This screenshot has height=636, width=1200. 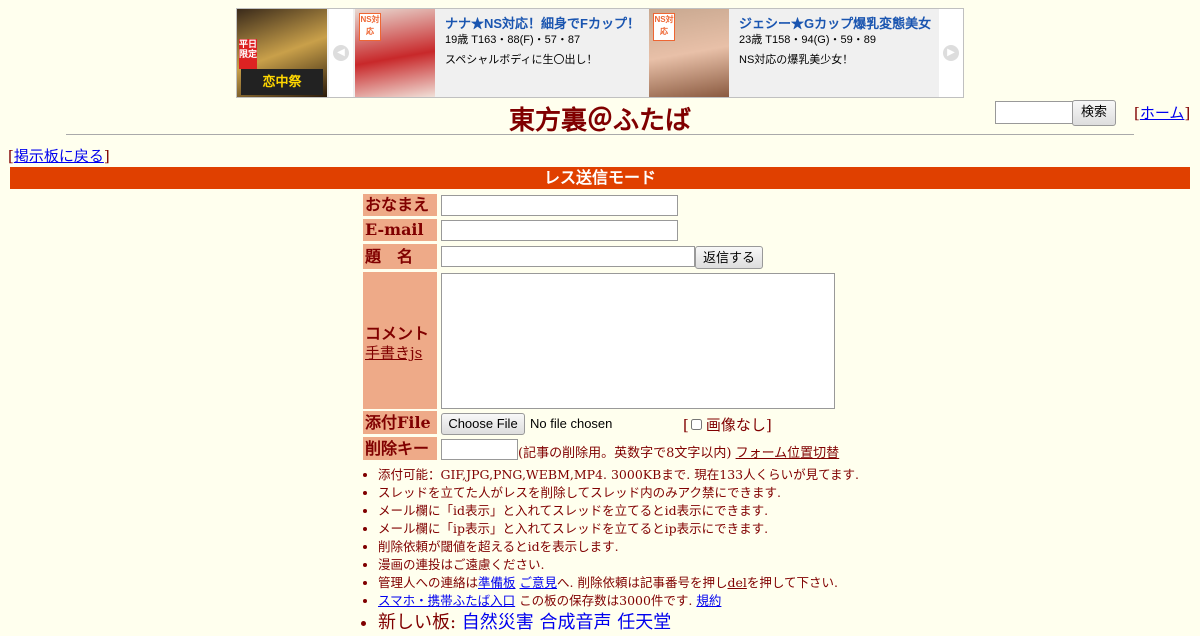 I want to click on prep-board-link: 準備板, so click(x=497, y=582).